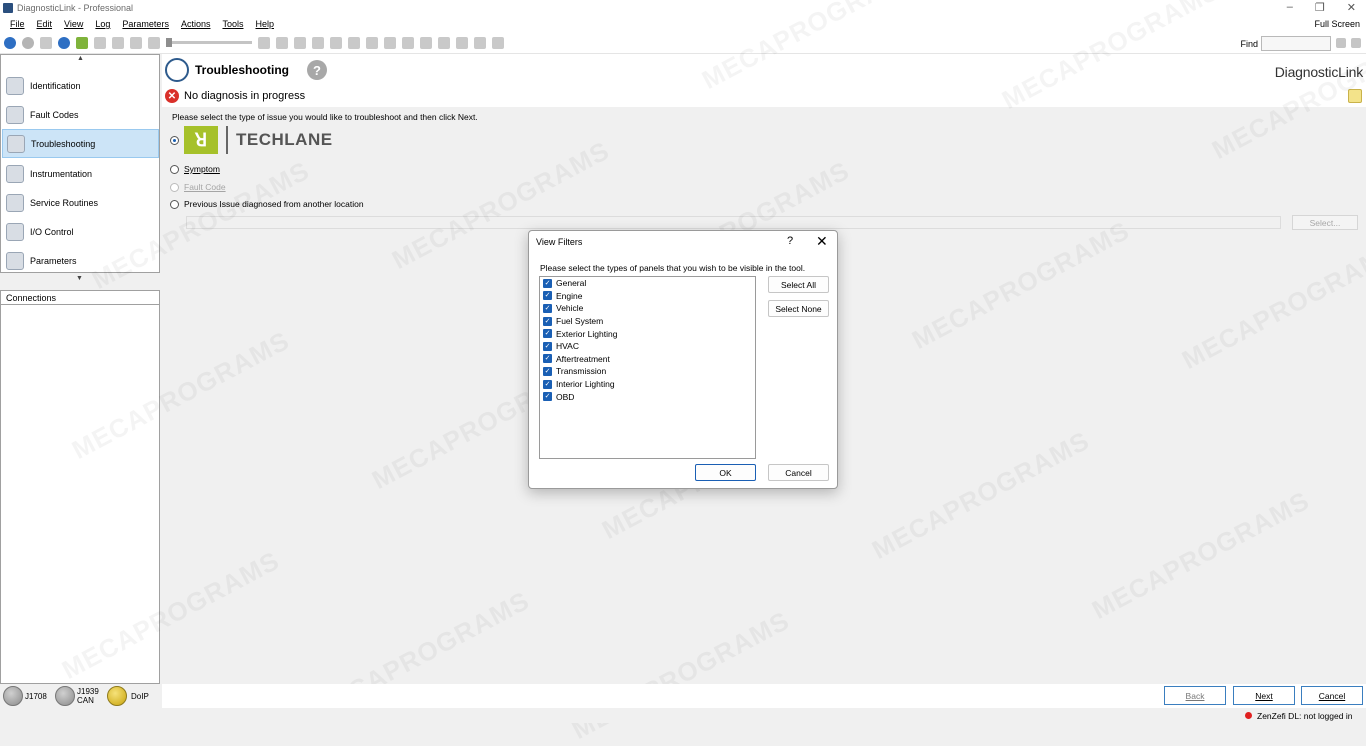 This screenshot has width=1366, height=746. Describe the element at coordinates (102, 24) in the screenshot. I see `menu-log: Log` at that location.